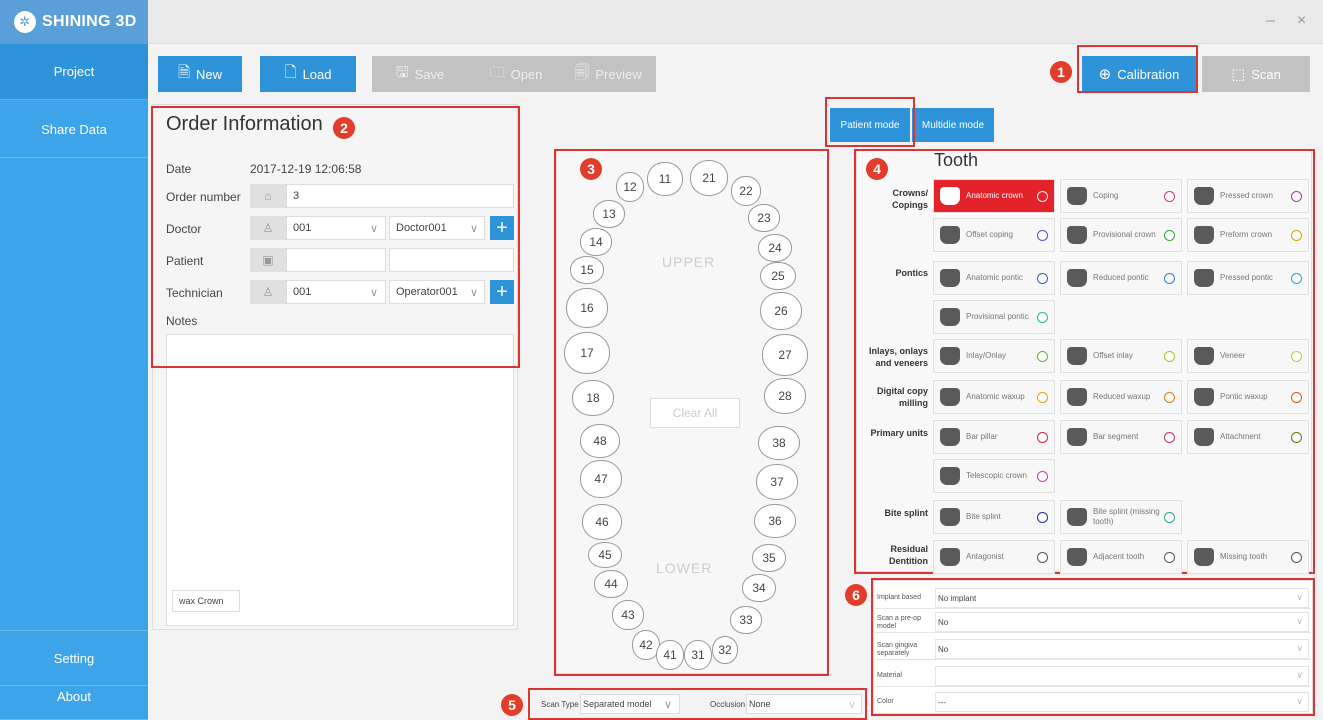  Describe the element at coordinates (587, 353) in the screenshot. I see `tooth-17: 17` at that location.